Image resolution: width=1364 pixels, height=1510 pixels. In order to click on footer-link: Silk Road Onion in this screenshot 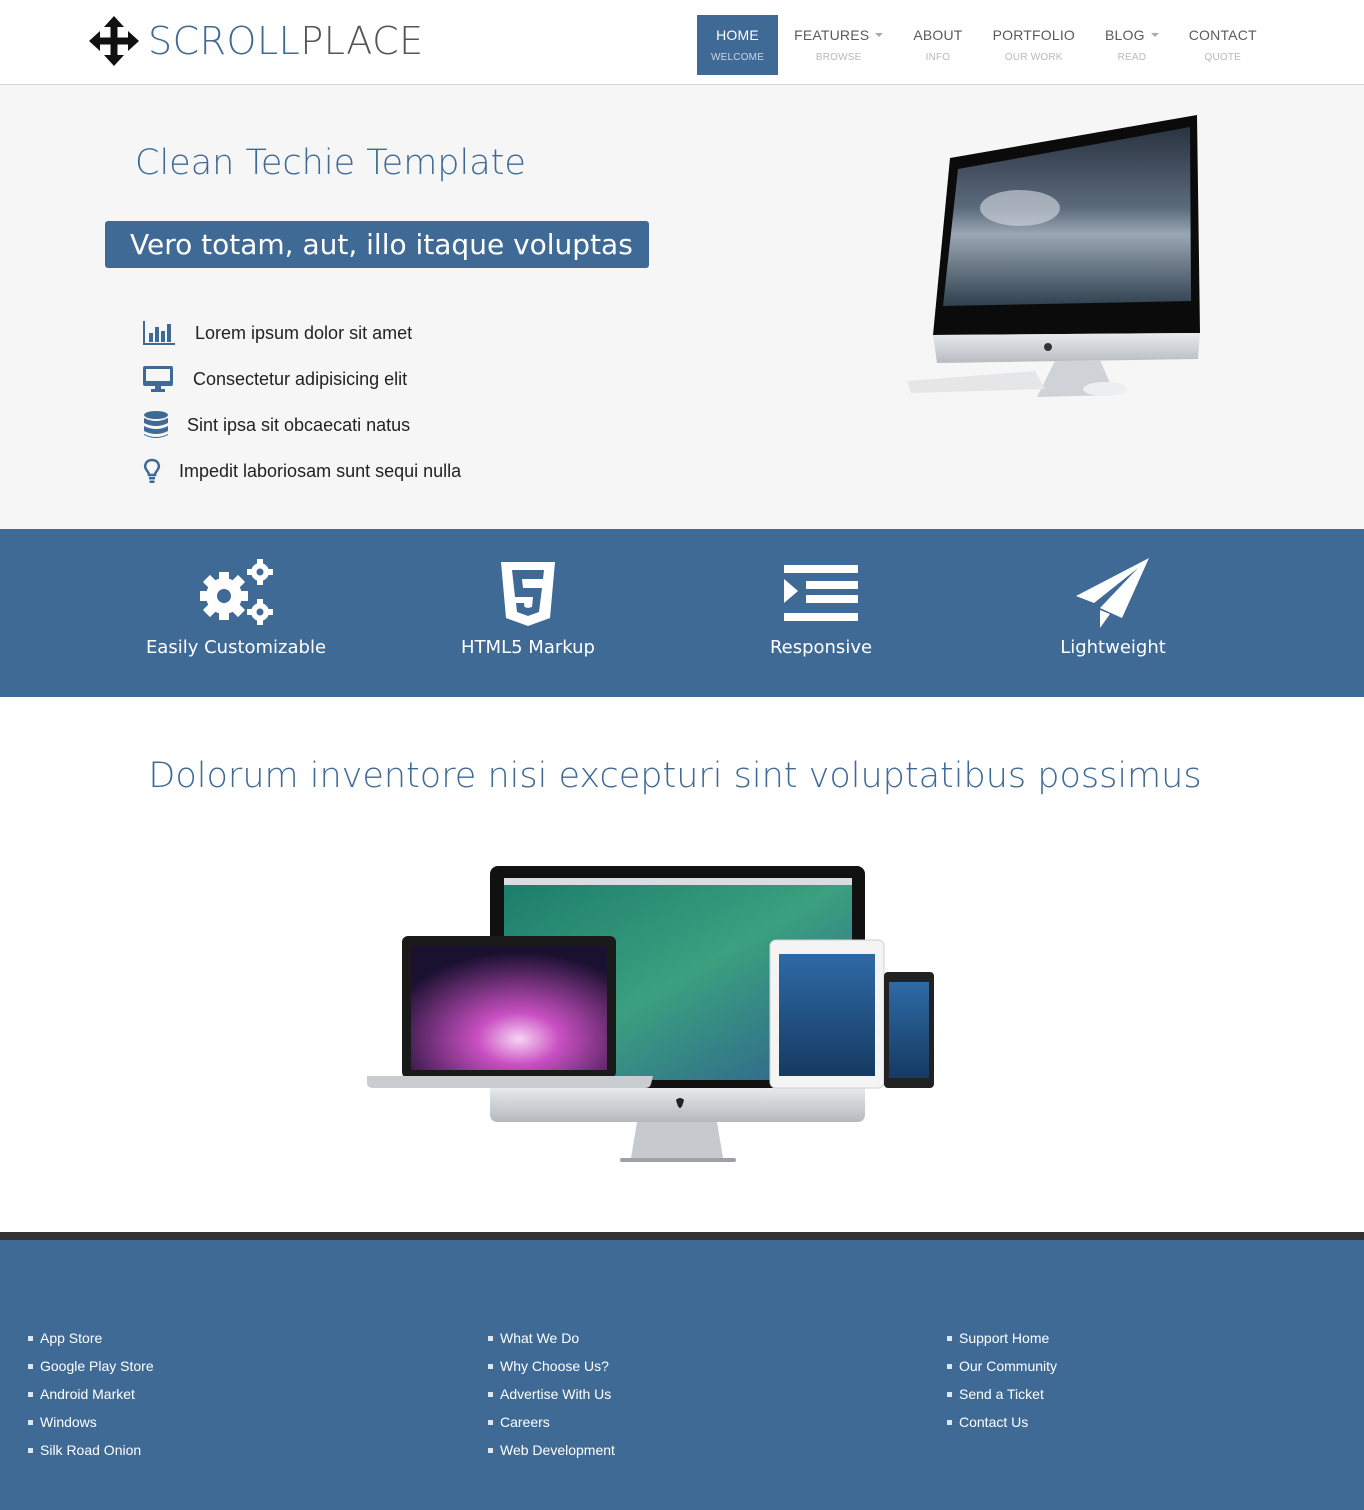, I will do `click(91, 1450)`.